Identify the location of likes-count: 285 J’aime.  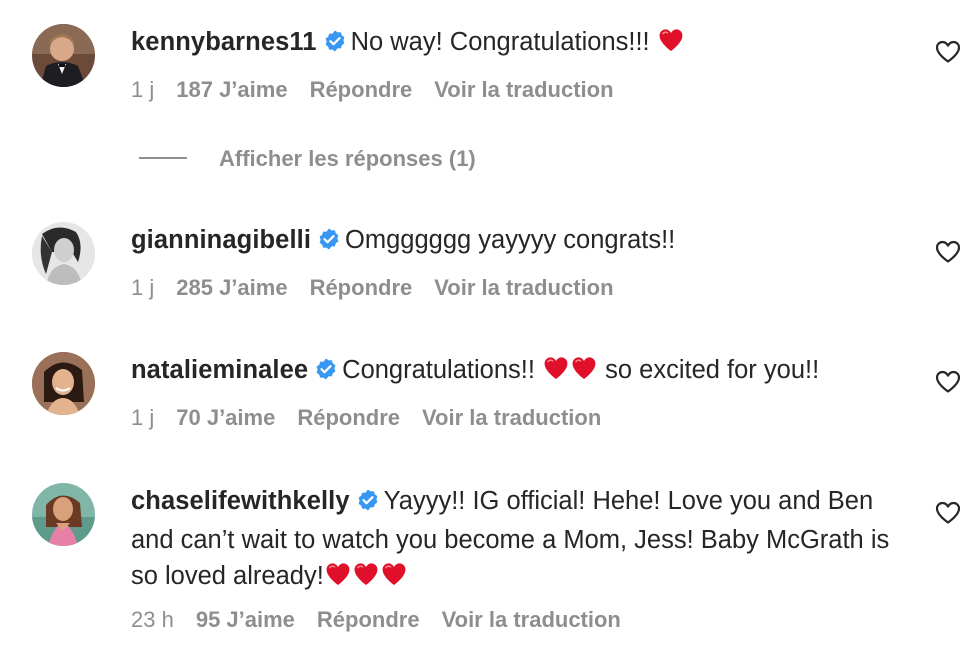
(231, 287).